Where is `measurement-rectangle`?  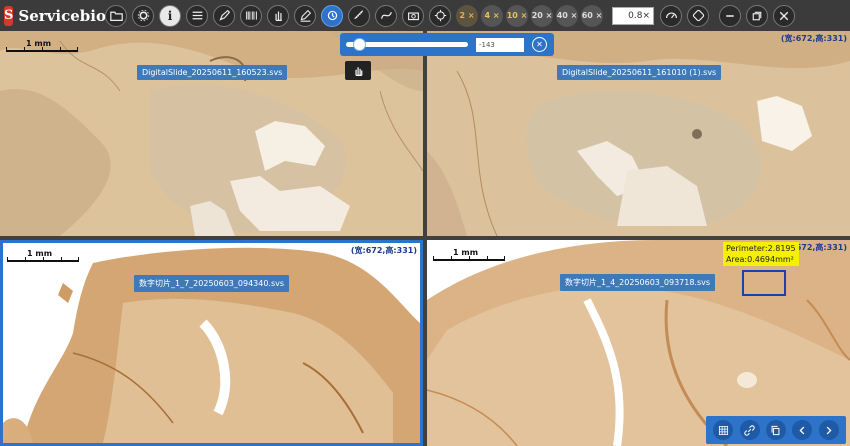
measurement-rectangle is located at coordinates (764, 283).